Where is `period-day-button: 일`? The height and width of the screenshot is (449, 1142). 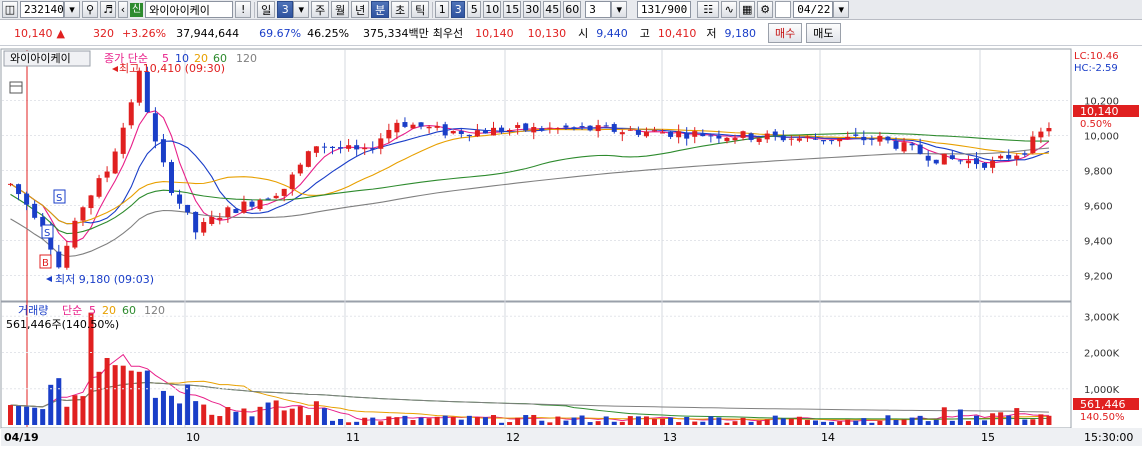 period-day-button: 일 is located at coordinates (266, 9).